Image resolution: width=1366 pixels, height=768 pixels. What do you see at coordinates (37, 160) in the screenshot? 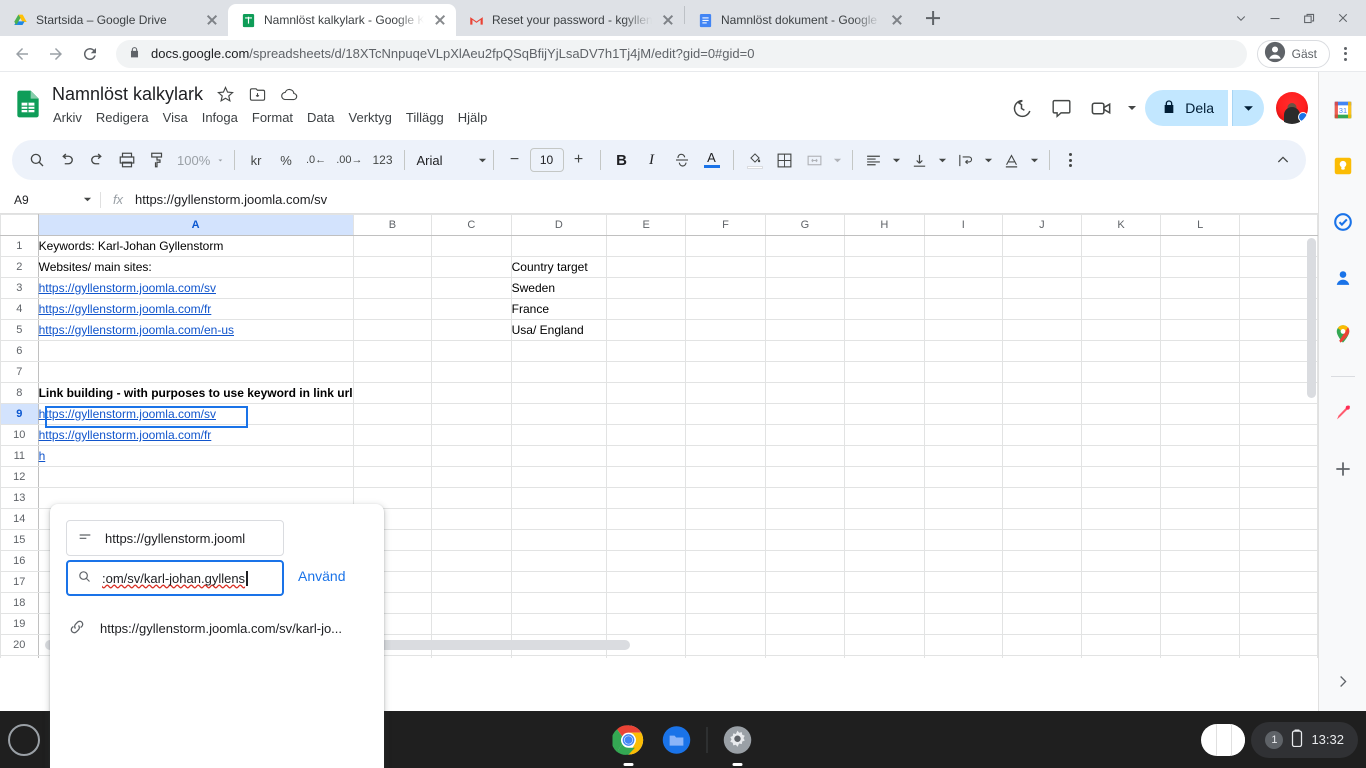
I see `search-icon` at bounding box center [37, 160].